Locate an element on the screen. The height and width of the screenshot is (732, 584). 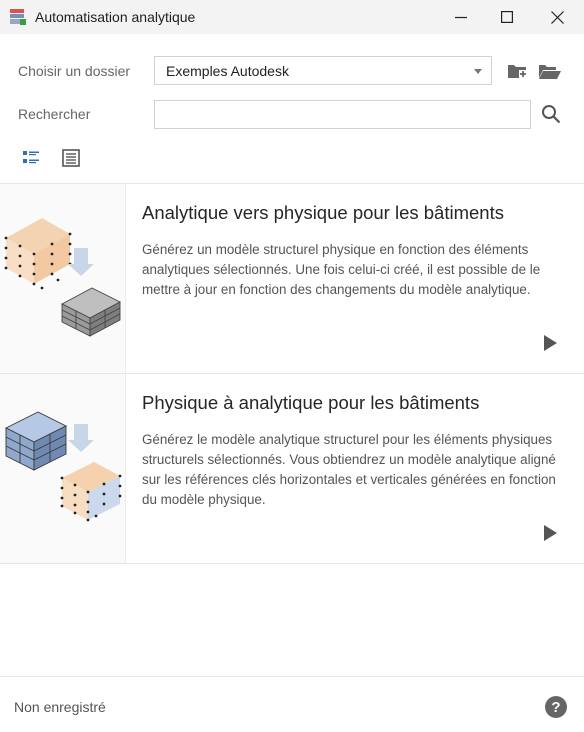
list-detail-view-icon is located at coordinates (31, 157).